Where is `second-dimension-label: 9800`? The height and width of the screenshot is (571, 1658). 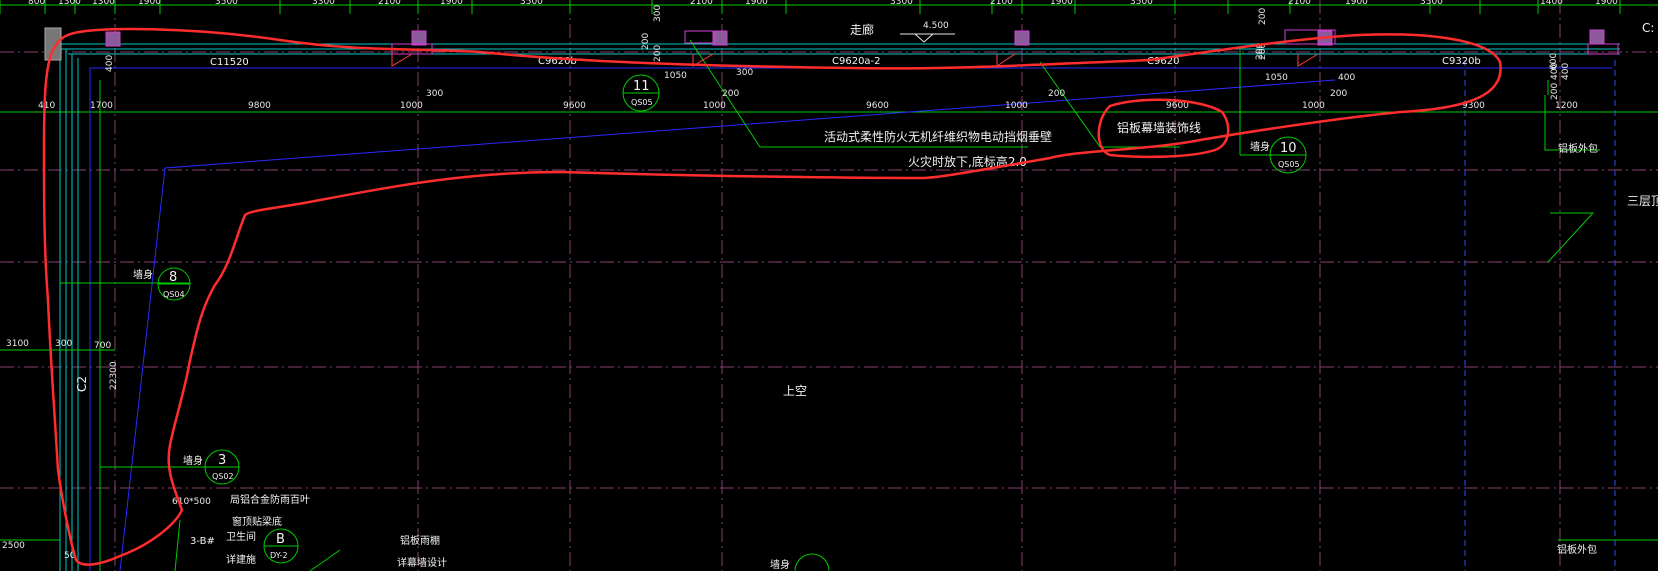 second-dimension-label: 9800 is located at coordinates (259, 106).